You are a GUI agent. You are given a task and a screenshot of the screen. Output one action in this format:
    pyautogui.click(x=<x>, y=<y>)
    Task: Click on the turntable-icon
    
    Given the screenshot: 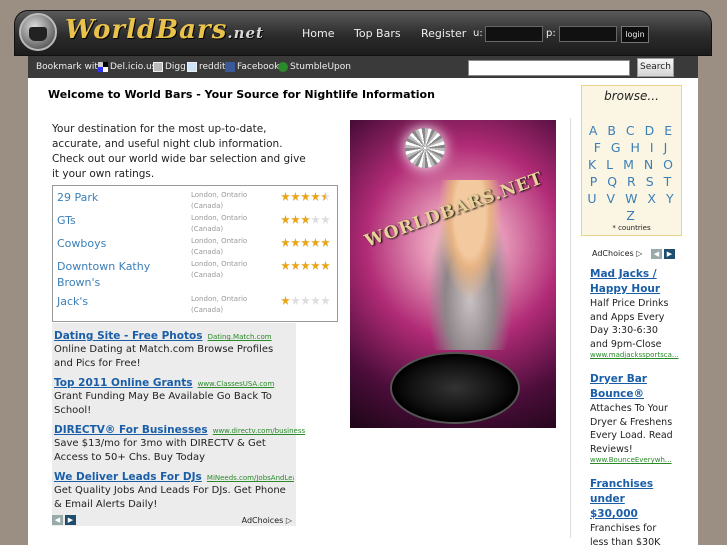 What is the action you would take?
    pyautogui.click(x=455, y=388)
    